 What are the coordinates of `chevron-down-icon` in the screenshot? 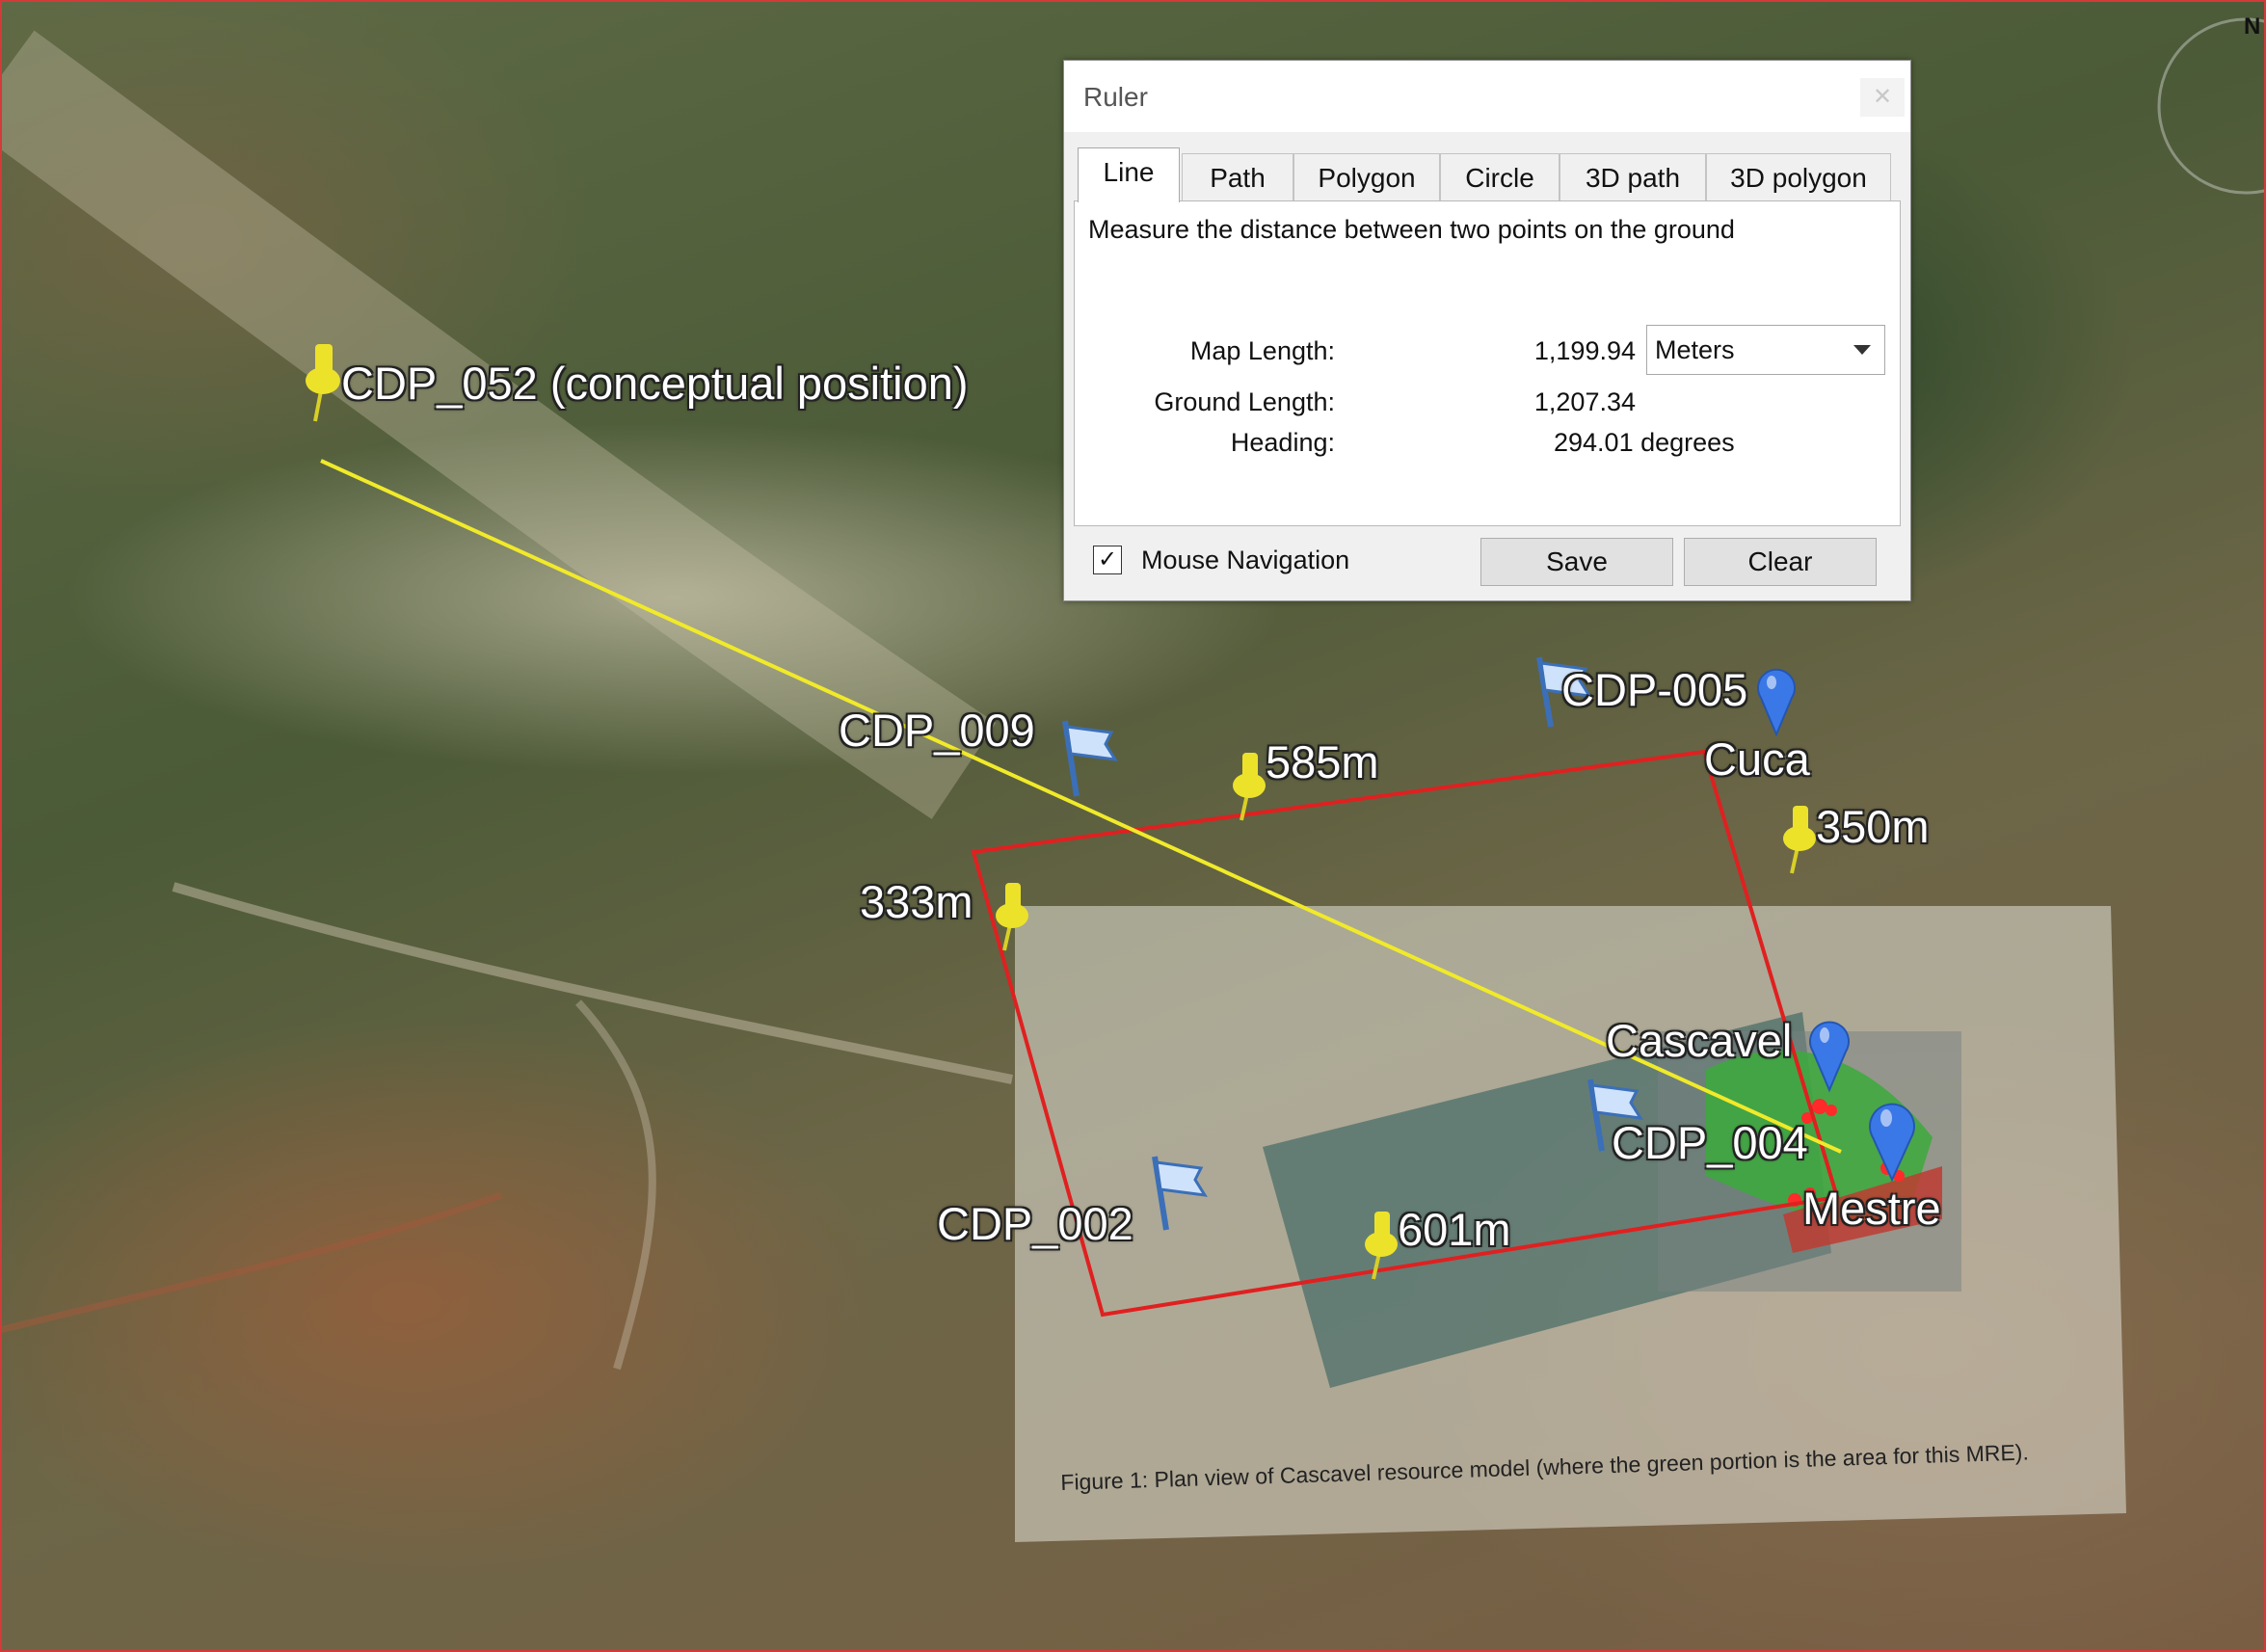 It's located at (1862, 350).